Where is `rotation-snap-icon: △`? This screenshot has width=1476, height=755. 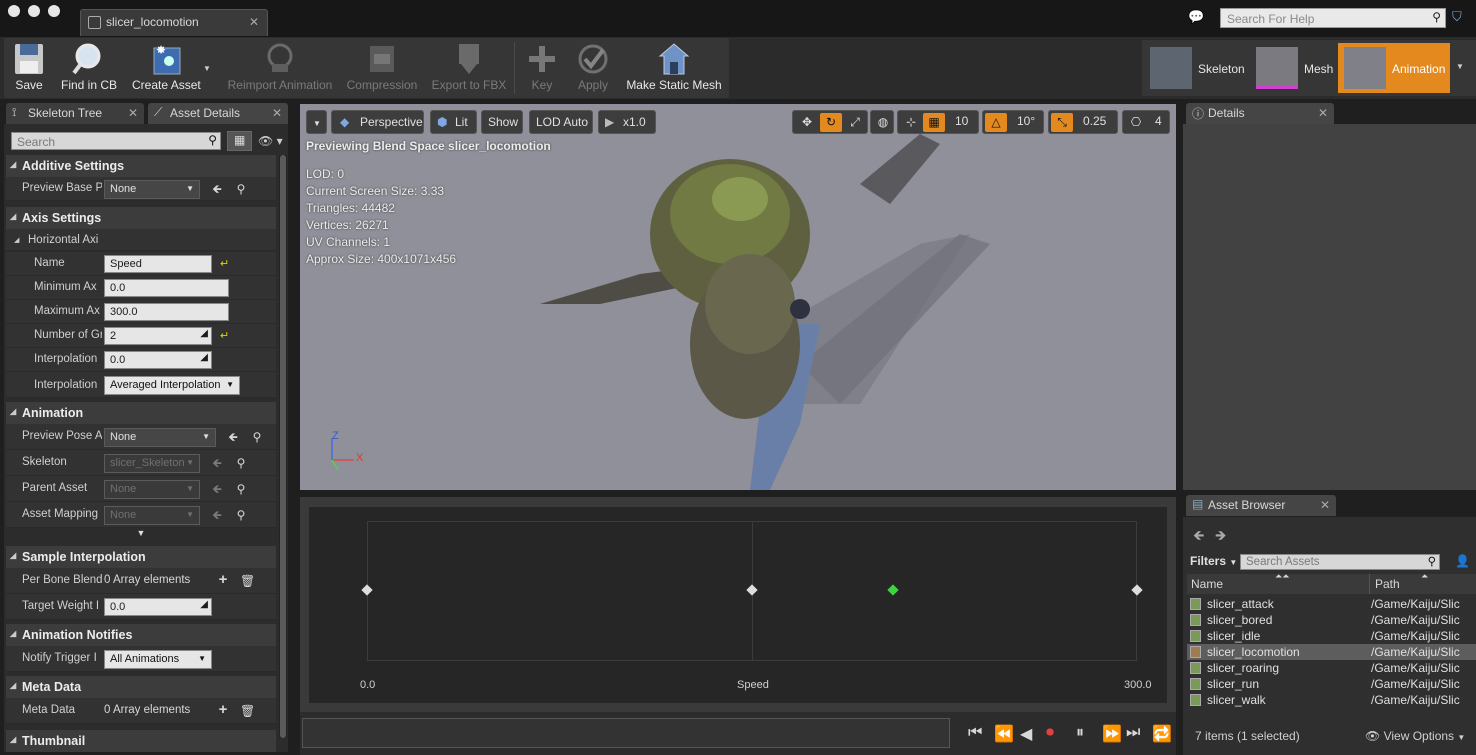 rotation-snap-icon: △ is located at coordinates (996, 122).